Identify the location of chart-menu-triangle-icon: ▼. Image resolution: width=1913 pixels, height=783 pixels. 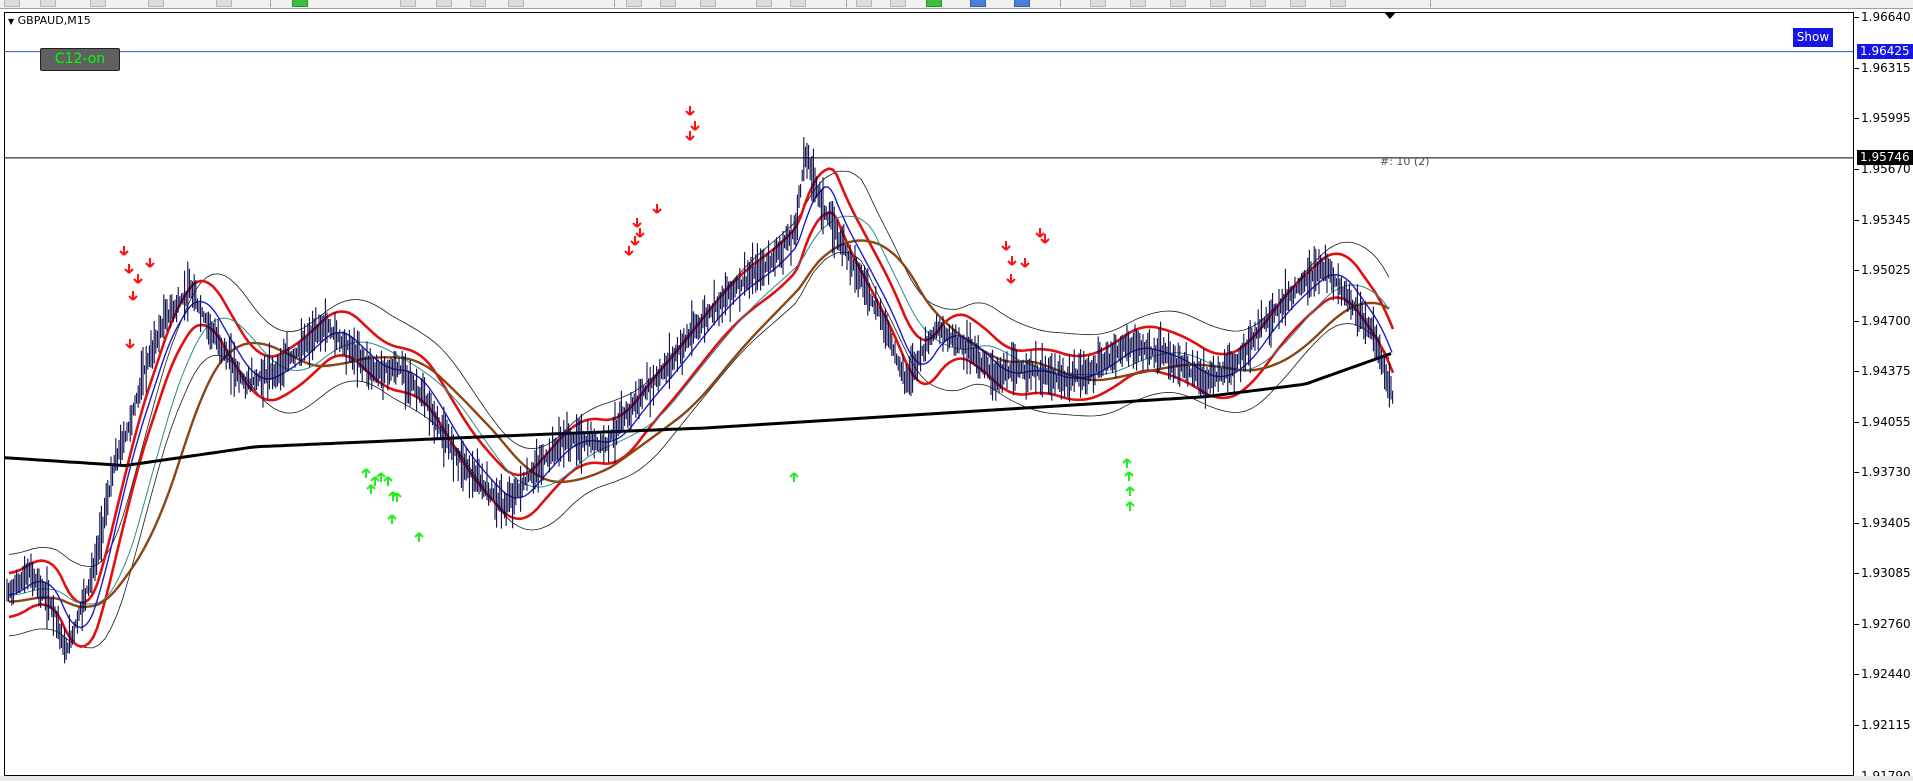
(11, 21).